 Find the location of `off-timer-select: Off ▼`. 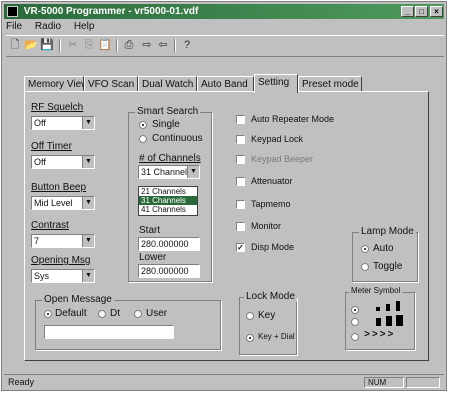

off-timer-select: Off ▼ is located at coordinates (63, 162).